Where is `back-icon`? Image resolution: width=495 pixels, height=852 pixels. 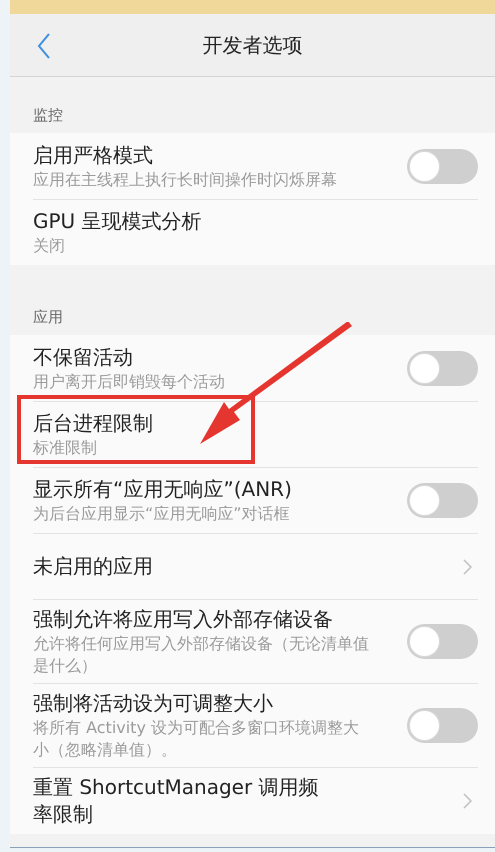
back-icon is located at coordinates (44, 46).